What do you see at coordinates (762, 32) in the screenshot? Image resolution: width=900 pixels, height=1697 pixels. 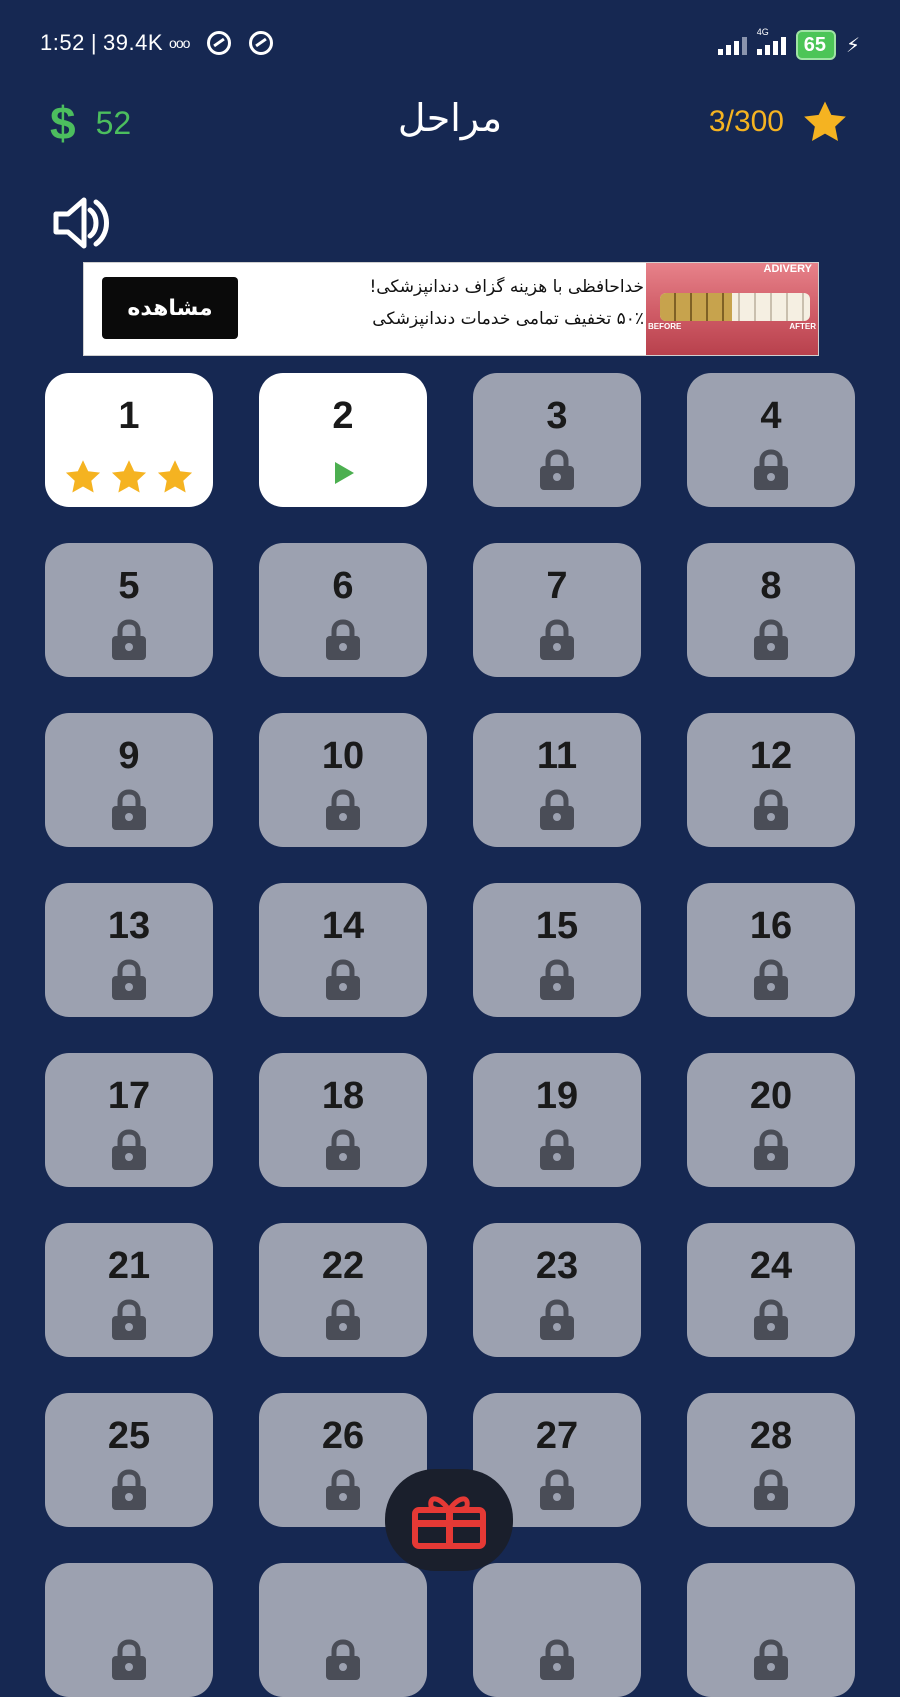 I see `network-type: 4G` at bounding box center [762, 32].